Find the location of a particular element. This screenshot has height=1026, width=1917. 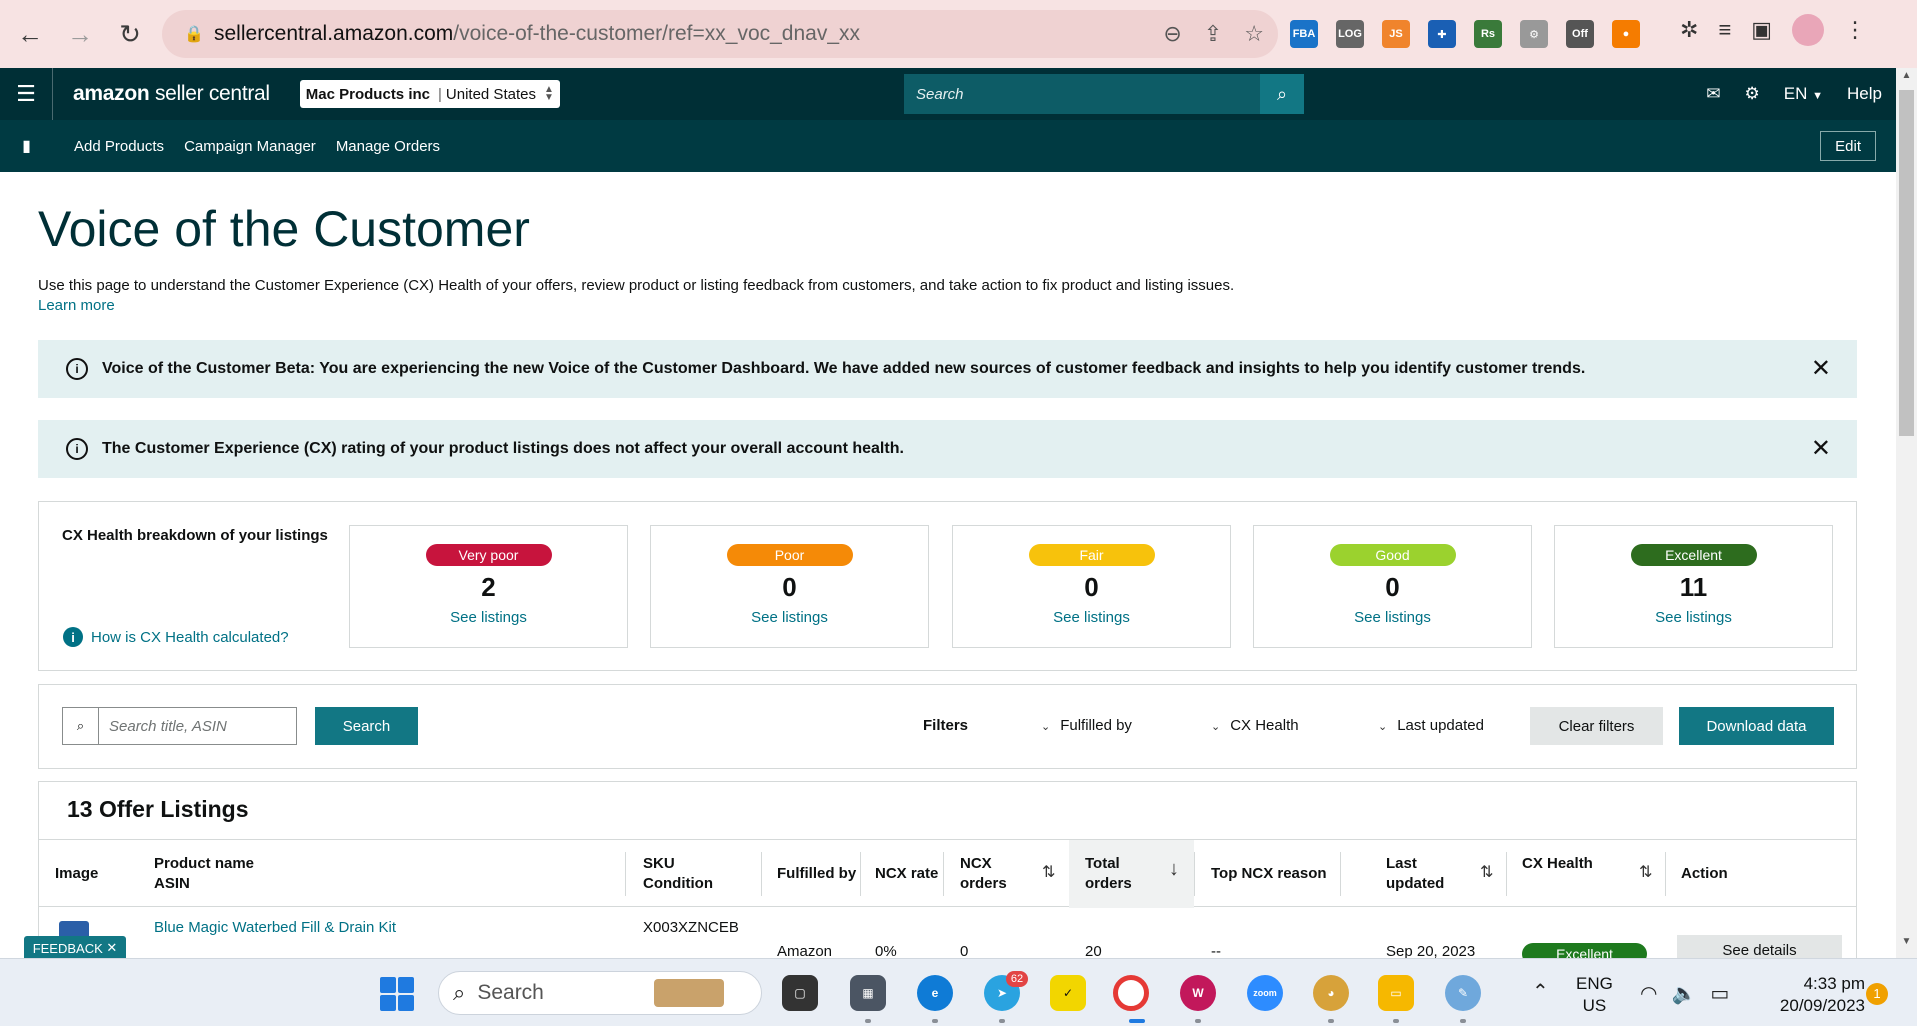

search-highlight-image is located at coordinates (688, 993).